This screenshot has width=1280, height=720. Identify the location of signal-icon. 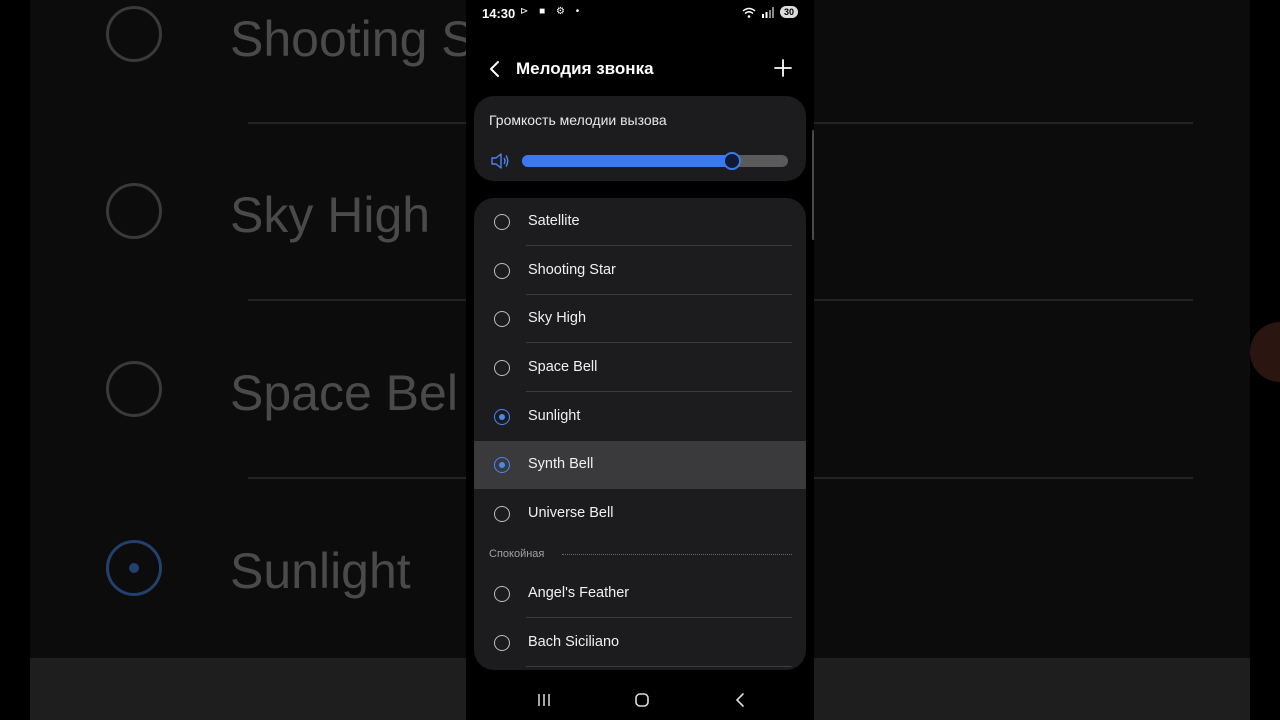
(767, 12).